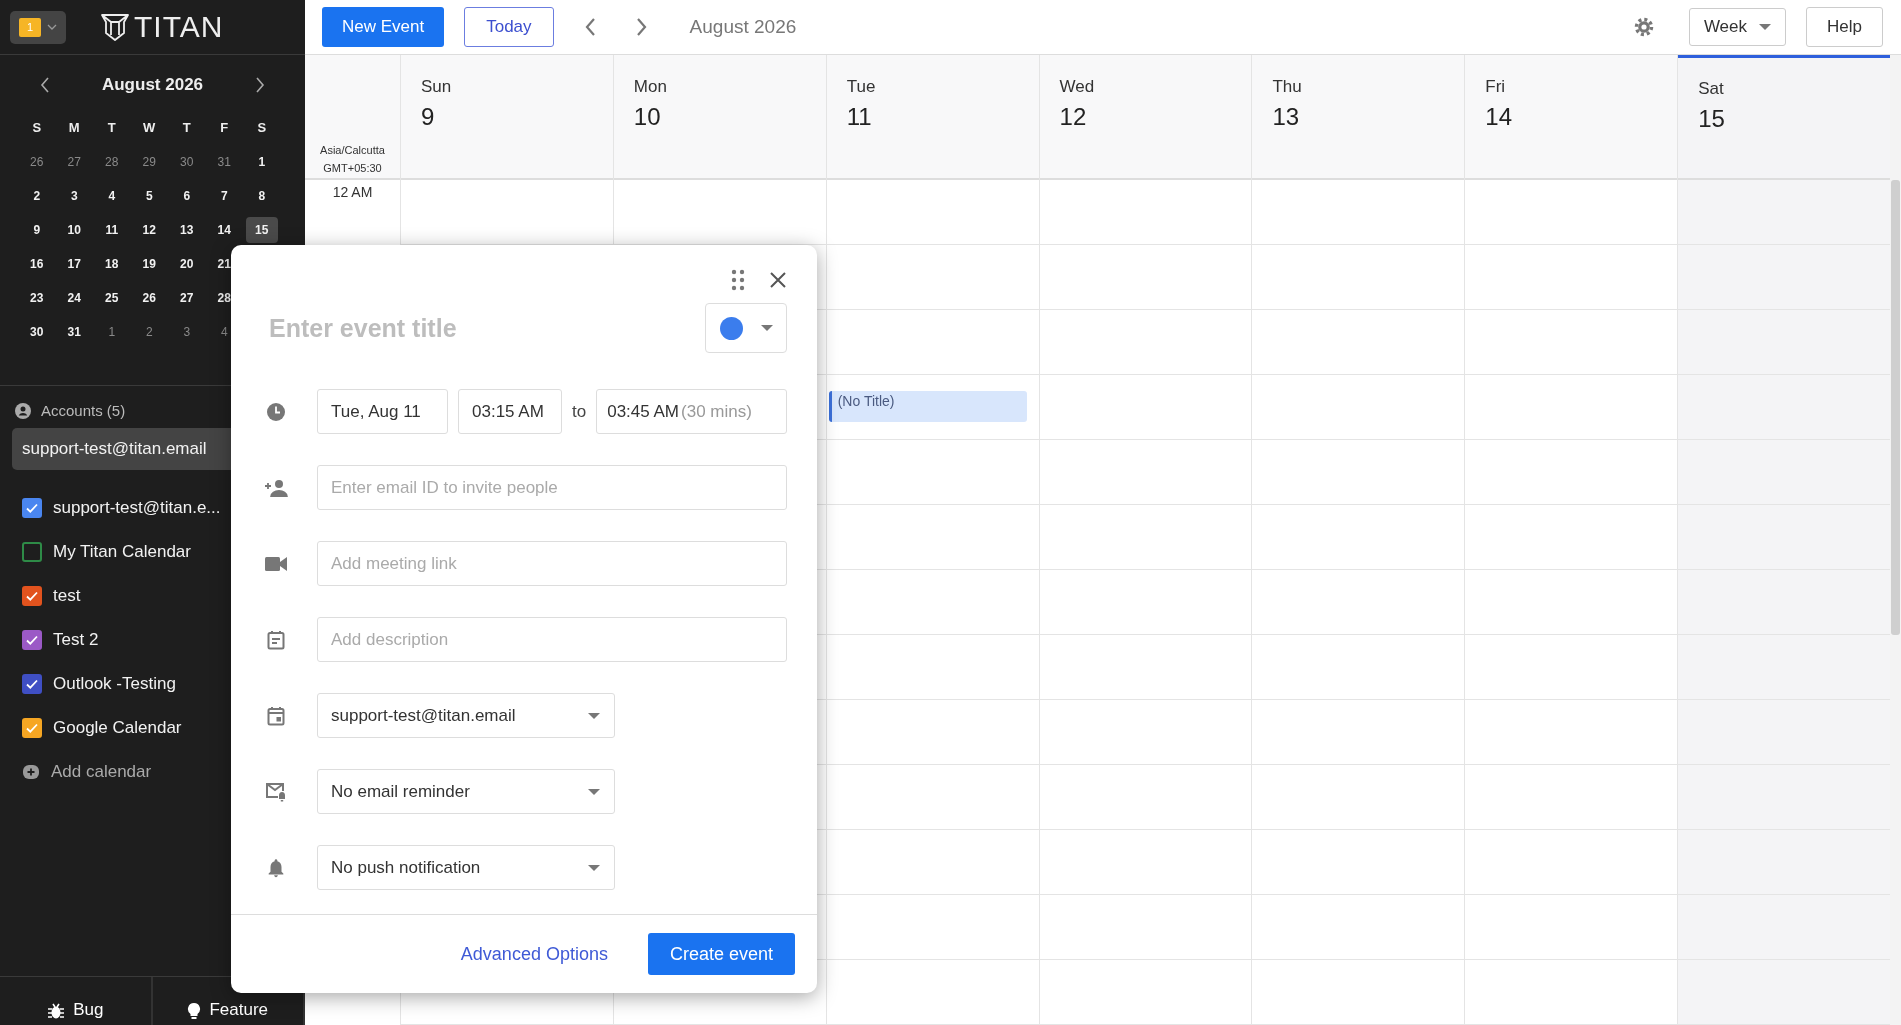 Image resolution: width=1901 pixels, height=1025 pixels. Describe the element at coordinates (352, 150) in the screenshot. I see `timezone-label: Asia/Calcutta` at that location.